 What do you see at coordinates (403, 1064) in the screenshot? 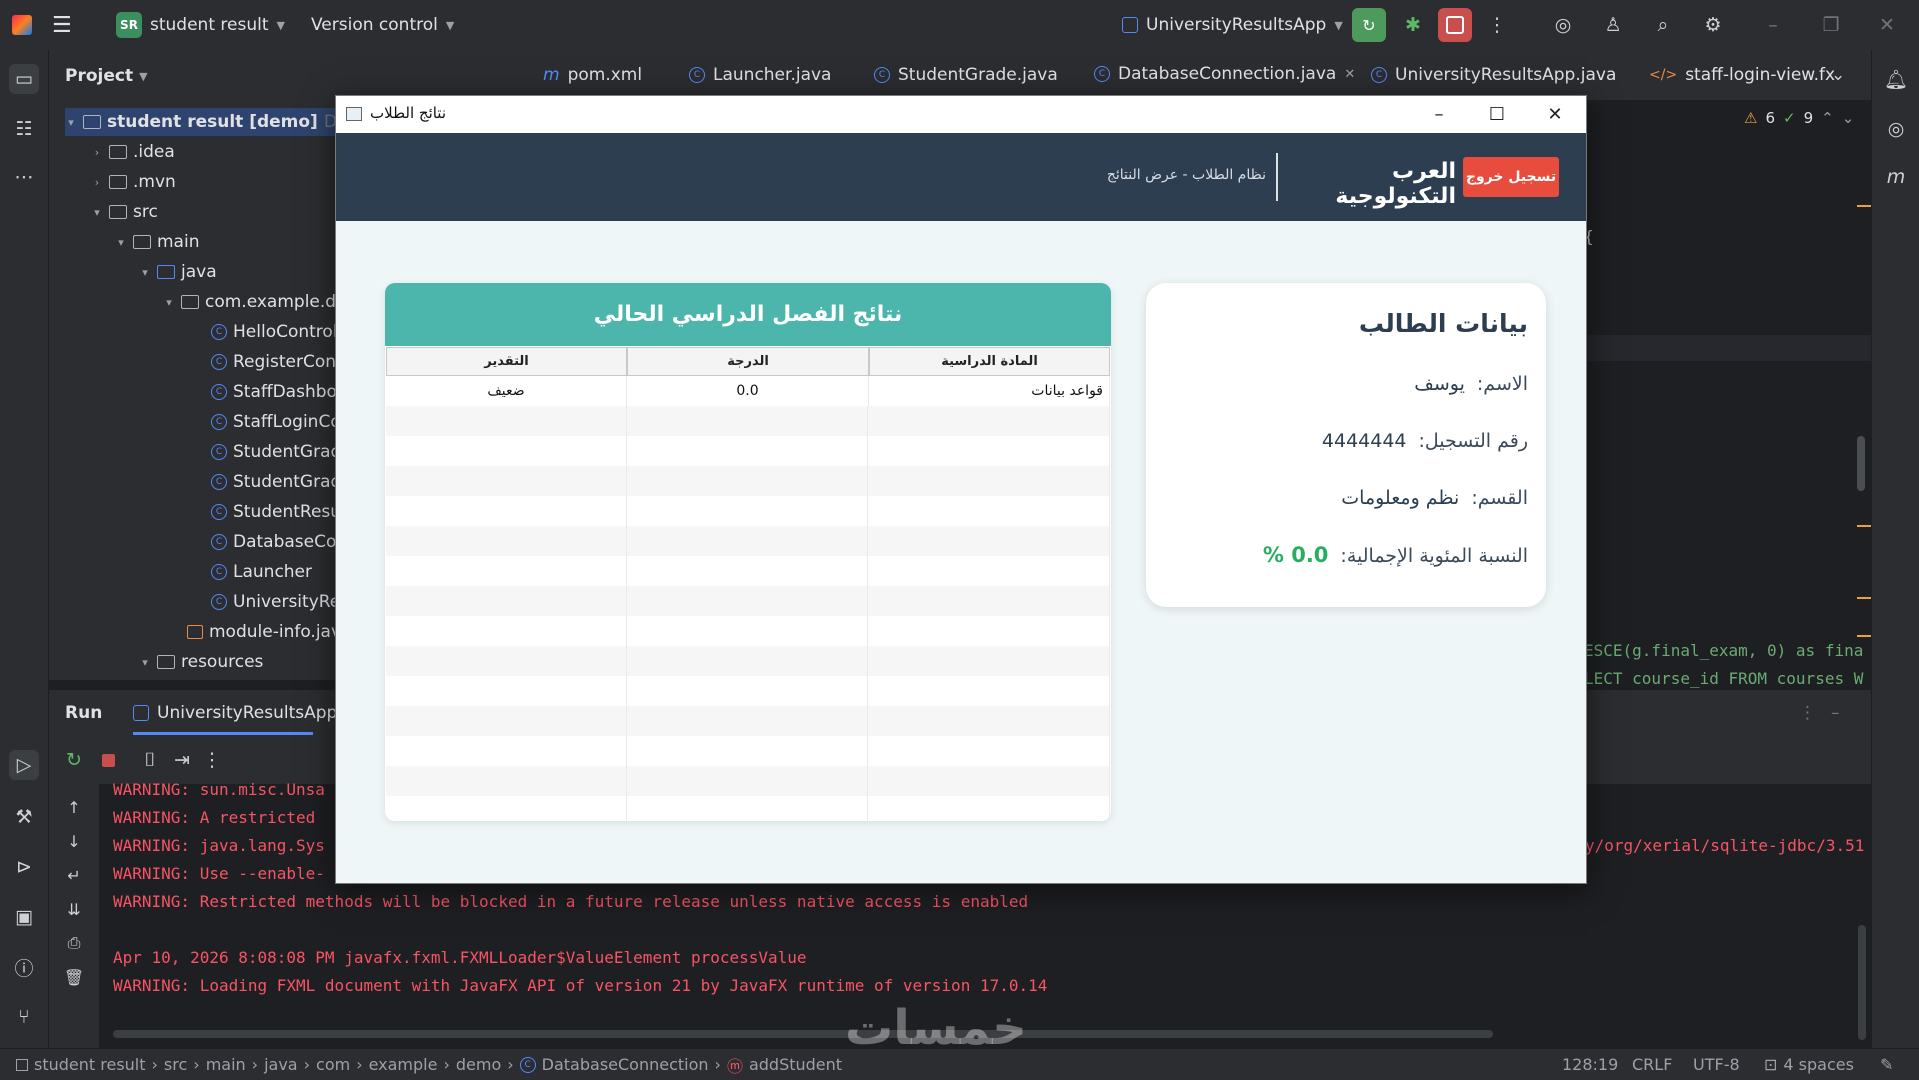
I see `breadcrumb-item: example` at bounding box center [403, 1064].